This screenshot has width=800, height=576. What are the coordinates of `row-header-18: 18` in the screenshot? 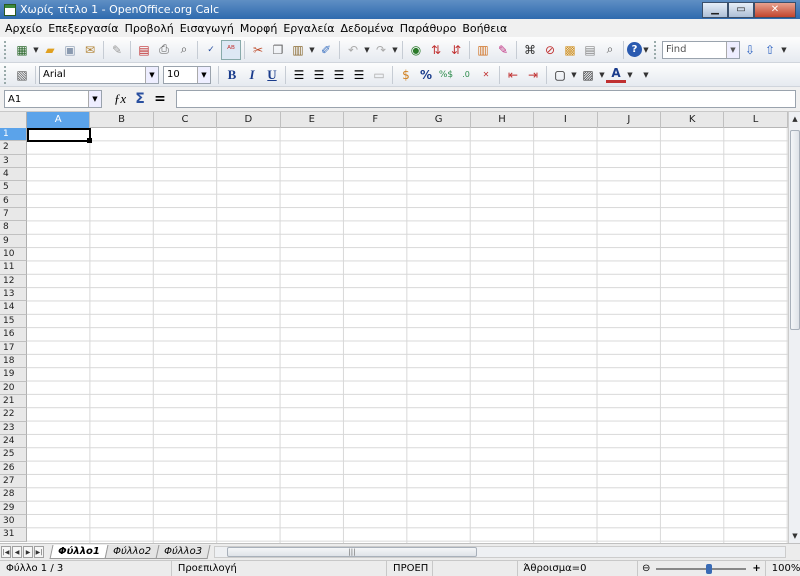 It's located at (13, 361).